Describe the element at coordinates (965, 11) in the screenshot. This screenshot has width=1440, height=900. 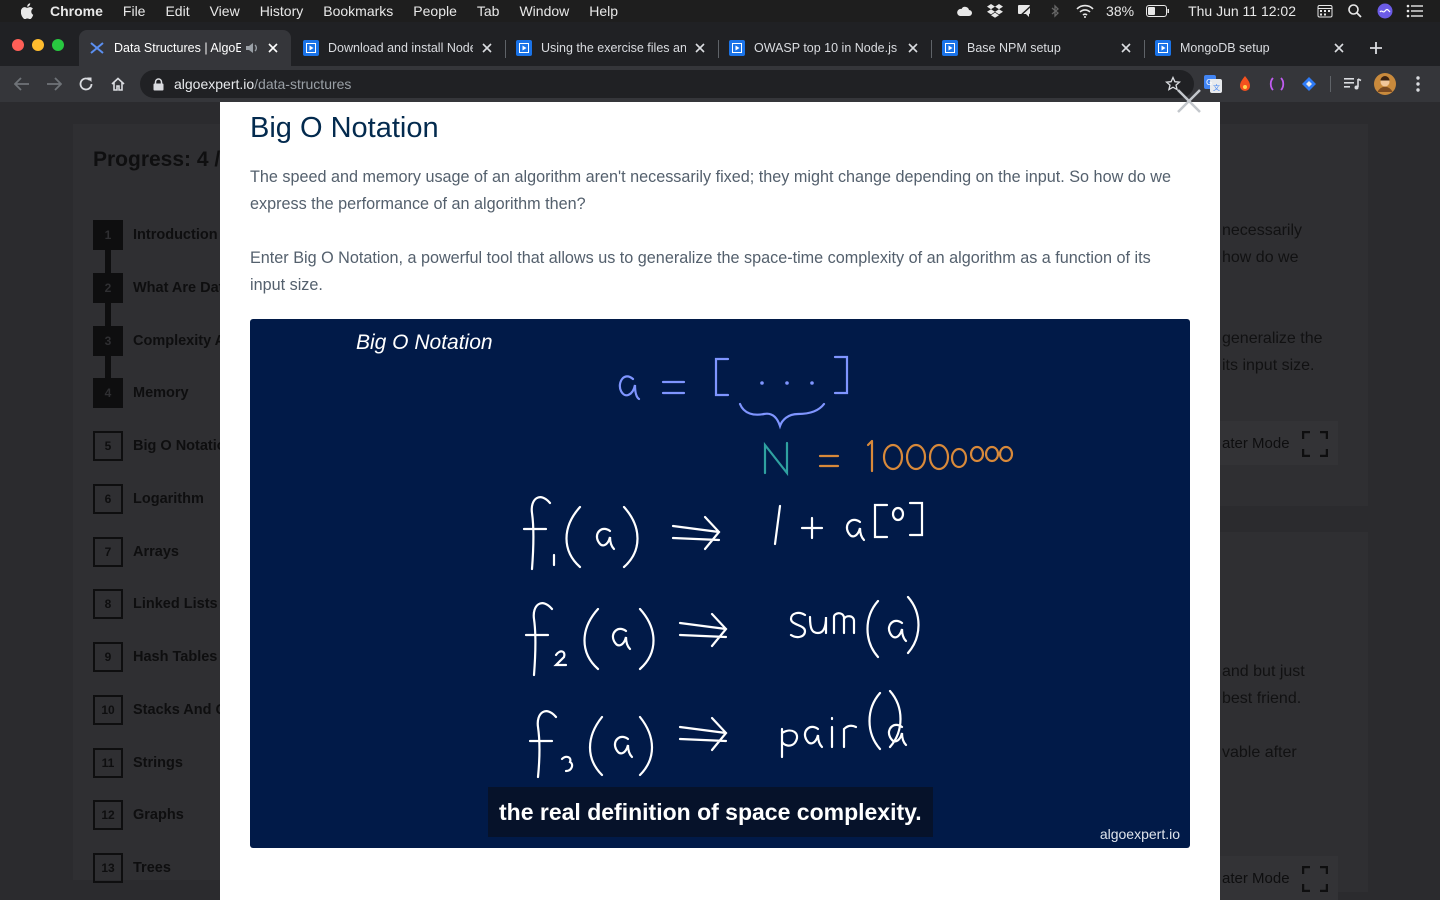
I see `cloud-sync-icon` at that location.